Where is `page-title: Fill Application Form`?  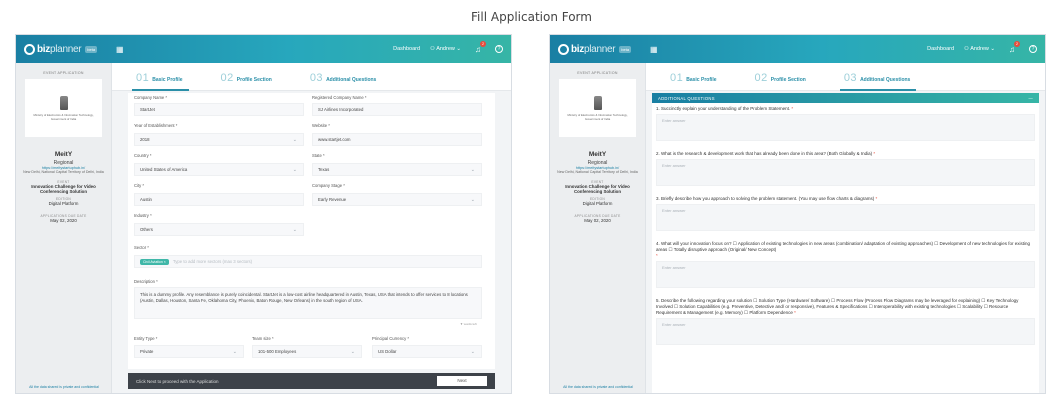
page-title: Fill Application Form is located at coordinates (531, 17).